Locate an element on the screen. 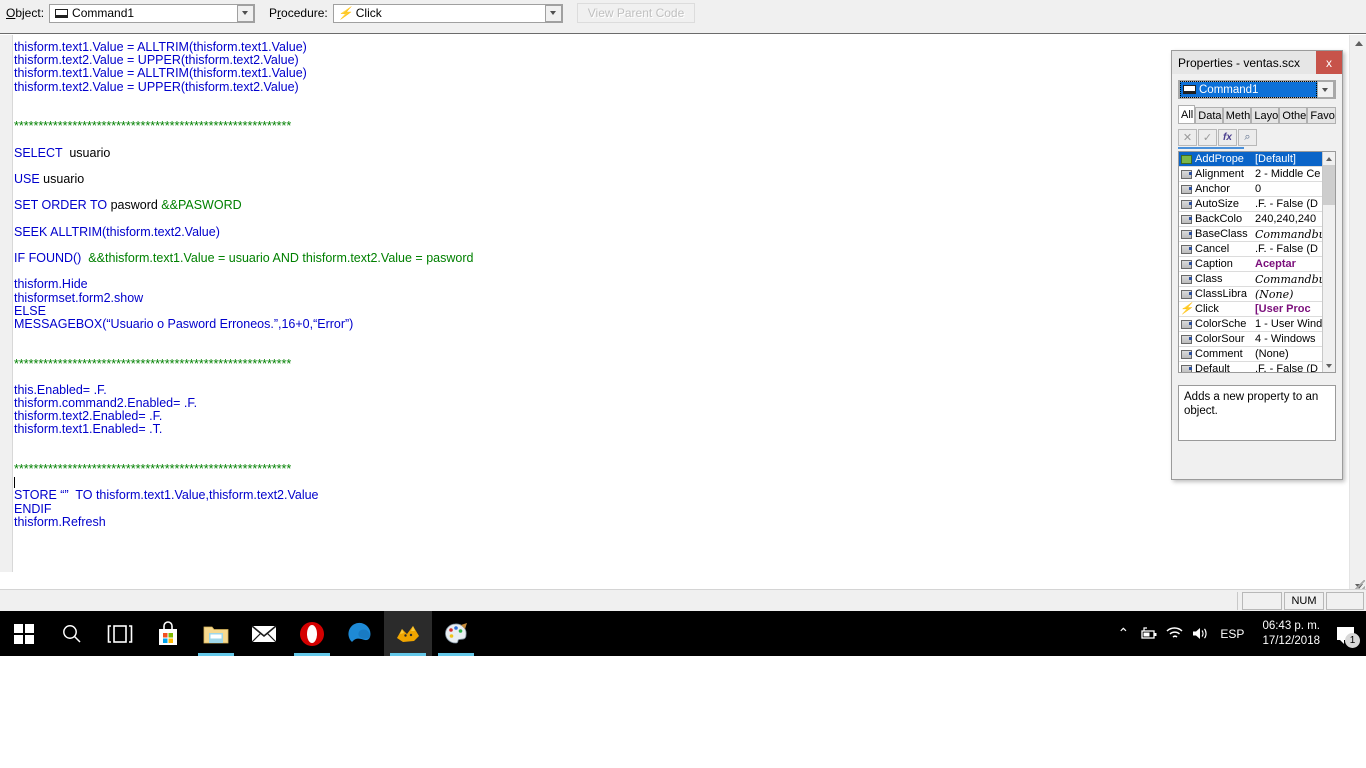  action-center-button: 1 is located at coordinates (1345, 633).